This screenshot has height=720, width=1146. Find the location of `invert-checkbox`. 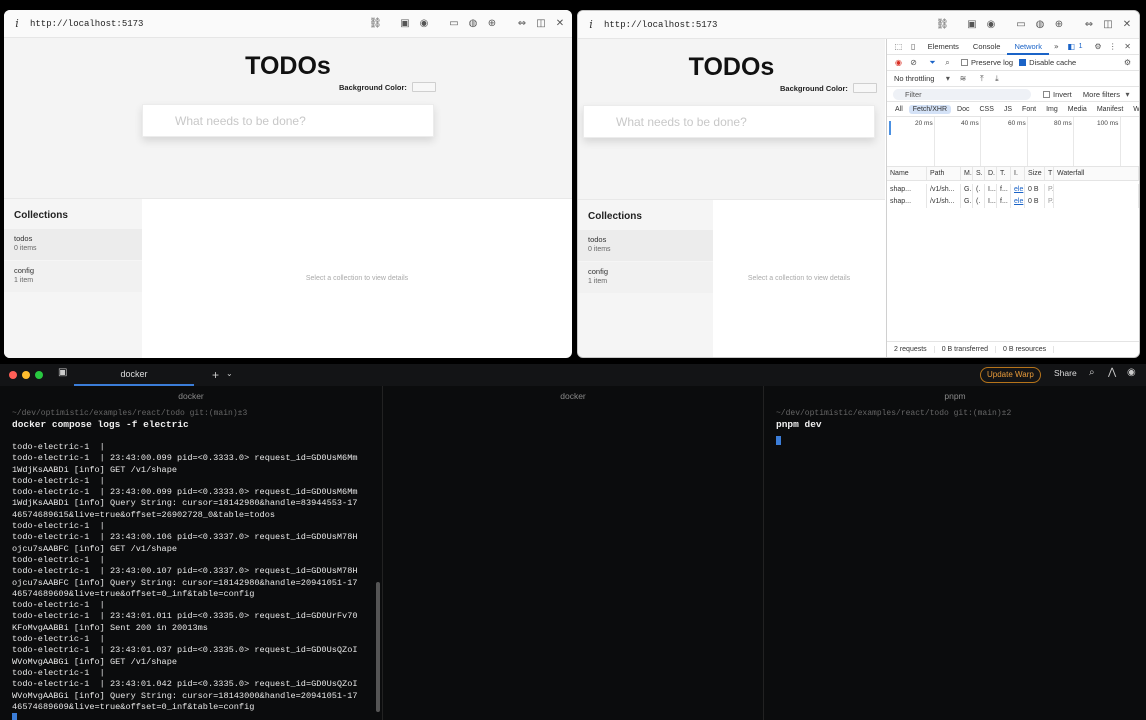

invert-checkbox is located at coordinates (1046, 94).